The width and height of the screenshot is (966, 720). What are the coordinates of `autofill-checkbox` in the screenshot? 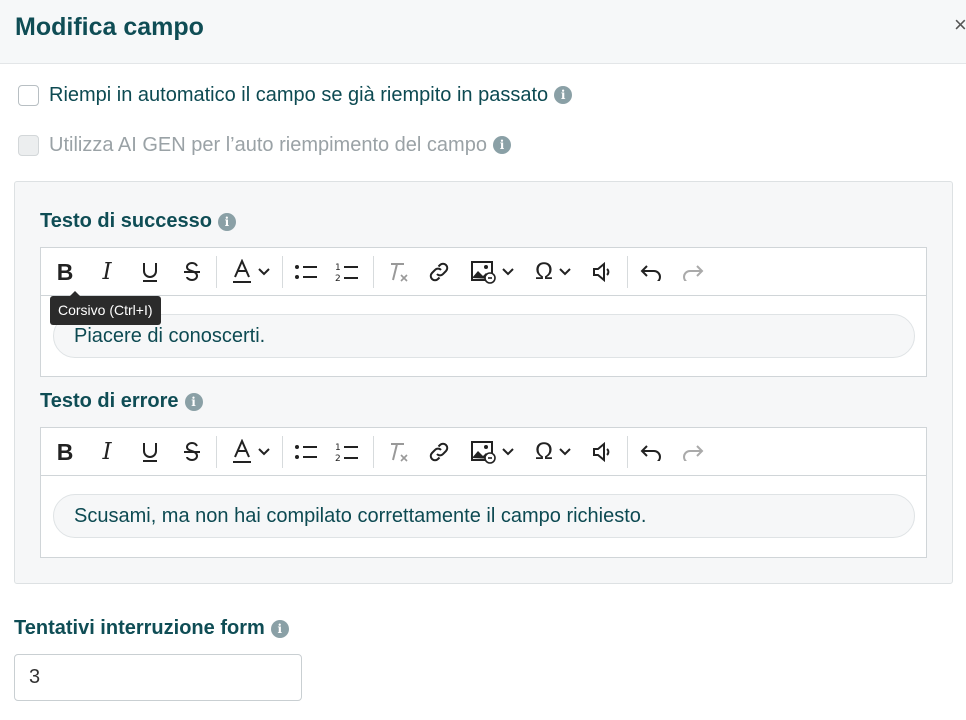 It's located at (28, 95).